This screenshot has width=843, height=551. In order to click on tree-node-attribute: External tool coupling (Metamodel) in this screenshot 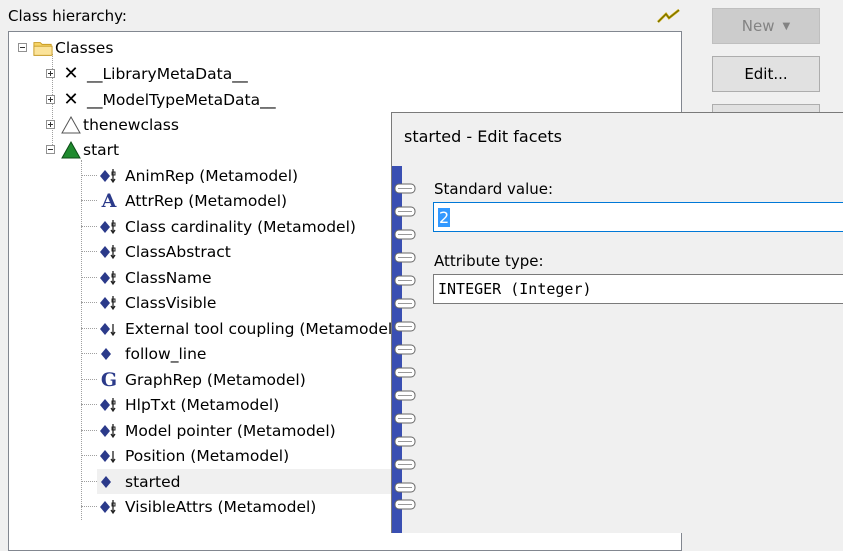, I will do `click(248, 328)`.